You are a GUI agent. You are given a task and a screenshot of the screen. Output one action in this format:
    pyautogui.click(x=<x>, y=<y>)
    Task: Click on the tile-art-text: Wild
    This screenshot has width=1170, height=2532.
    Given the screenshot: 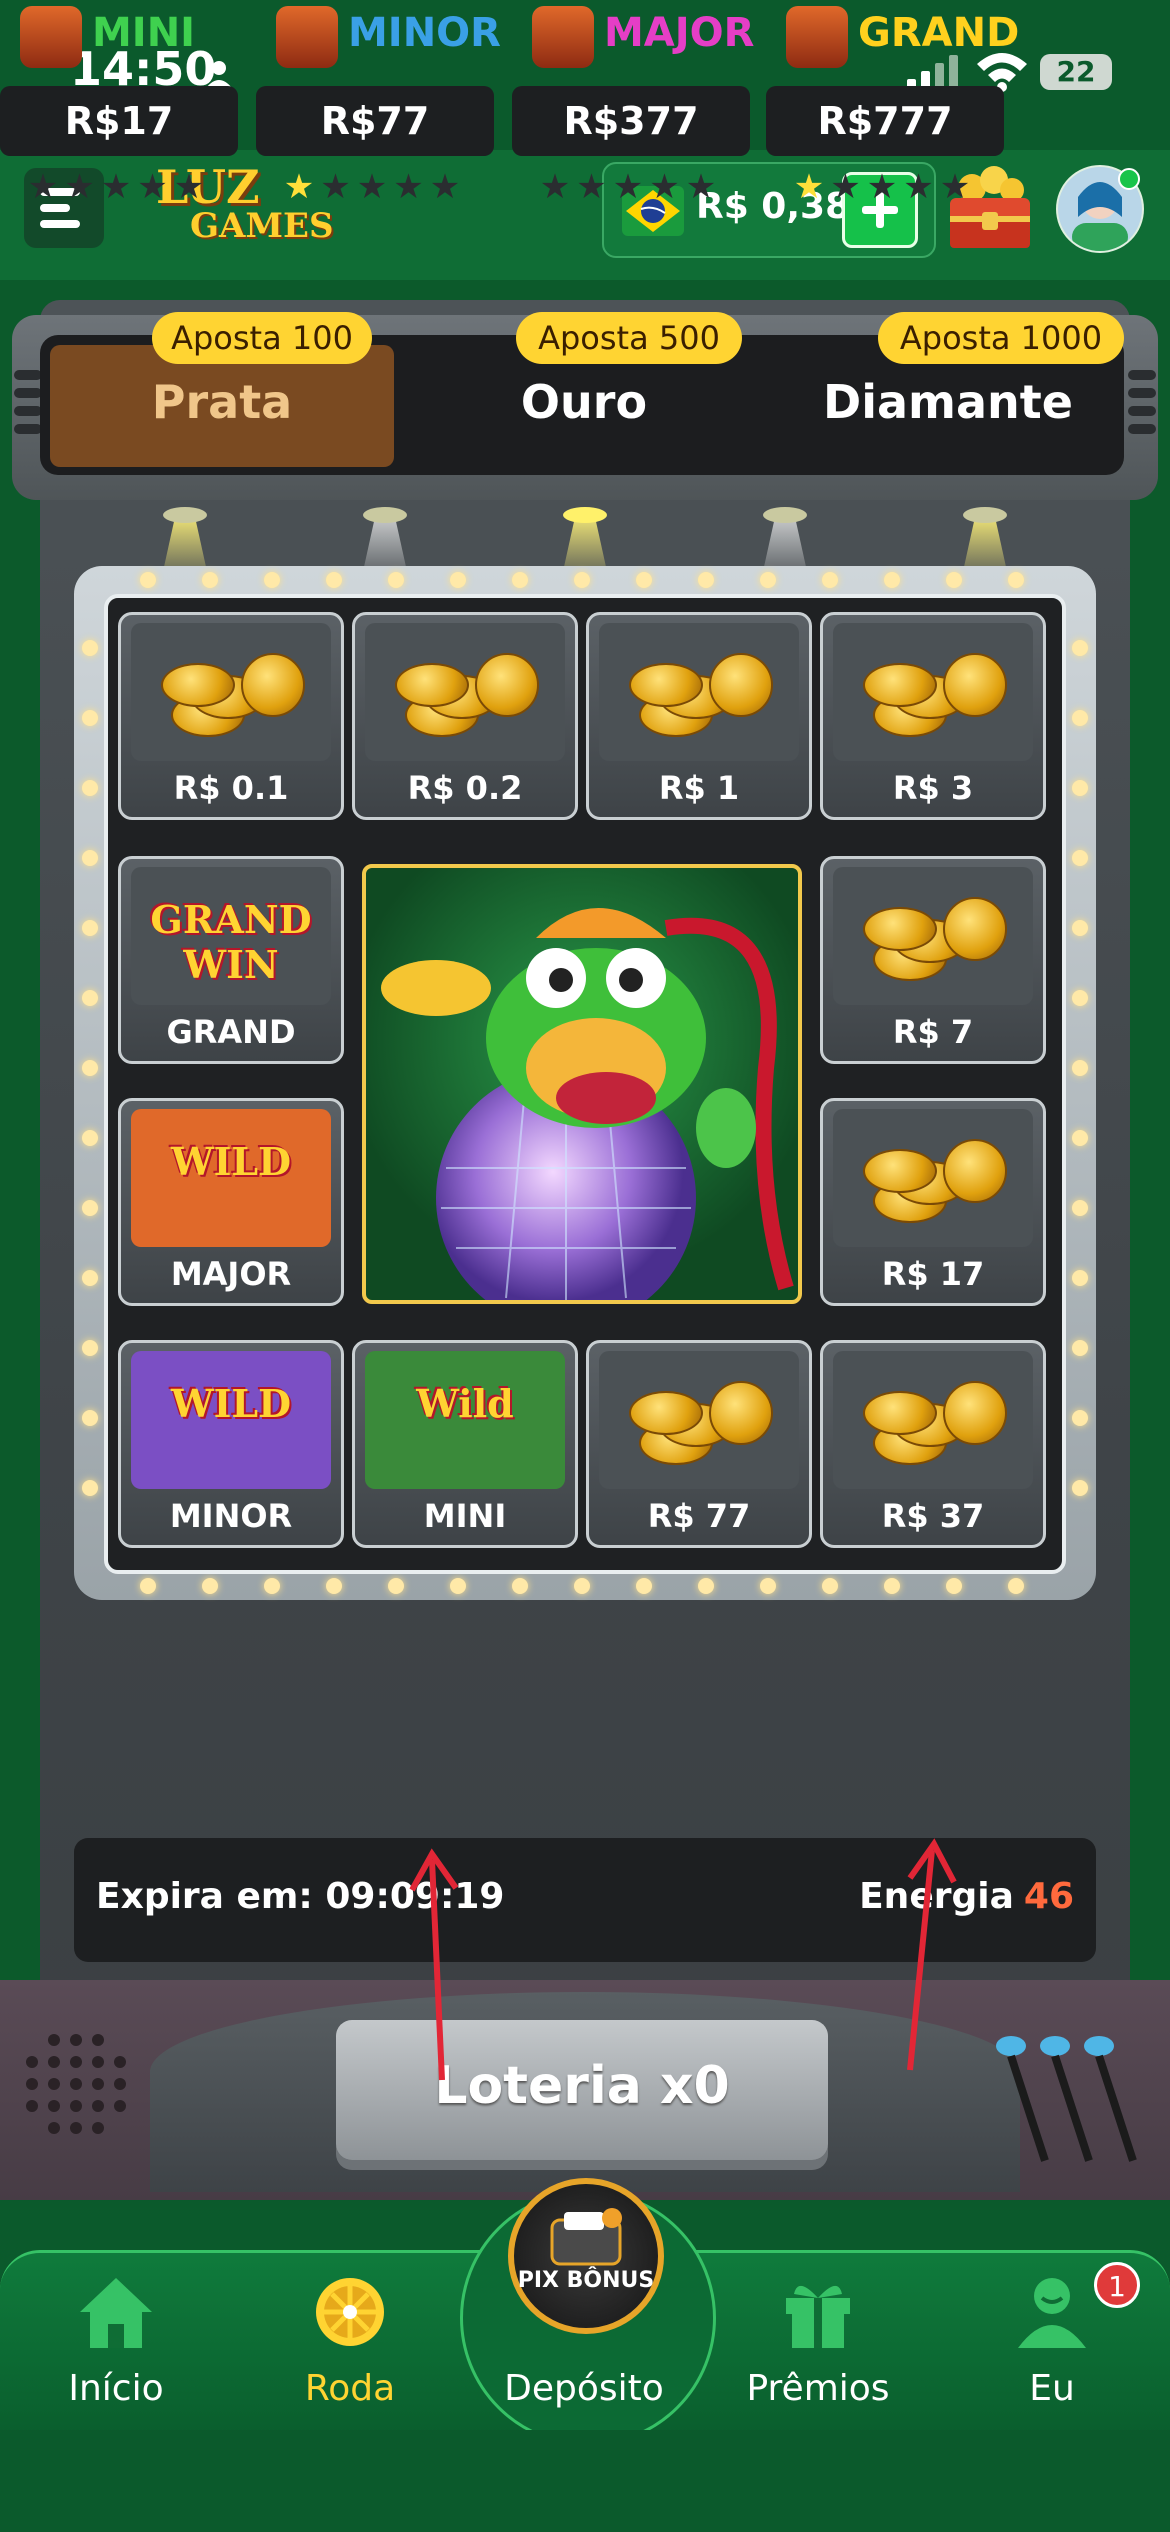 What is the action you would take?
    pyautogui.click(x=465, y=1403)
    